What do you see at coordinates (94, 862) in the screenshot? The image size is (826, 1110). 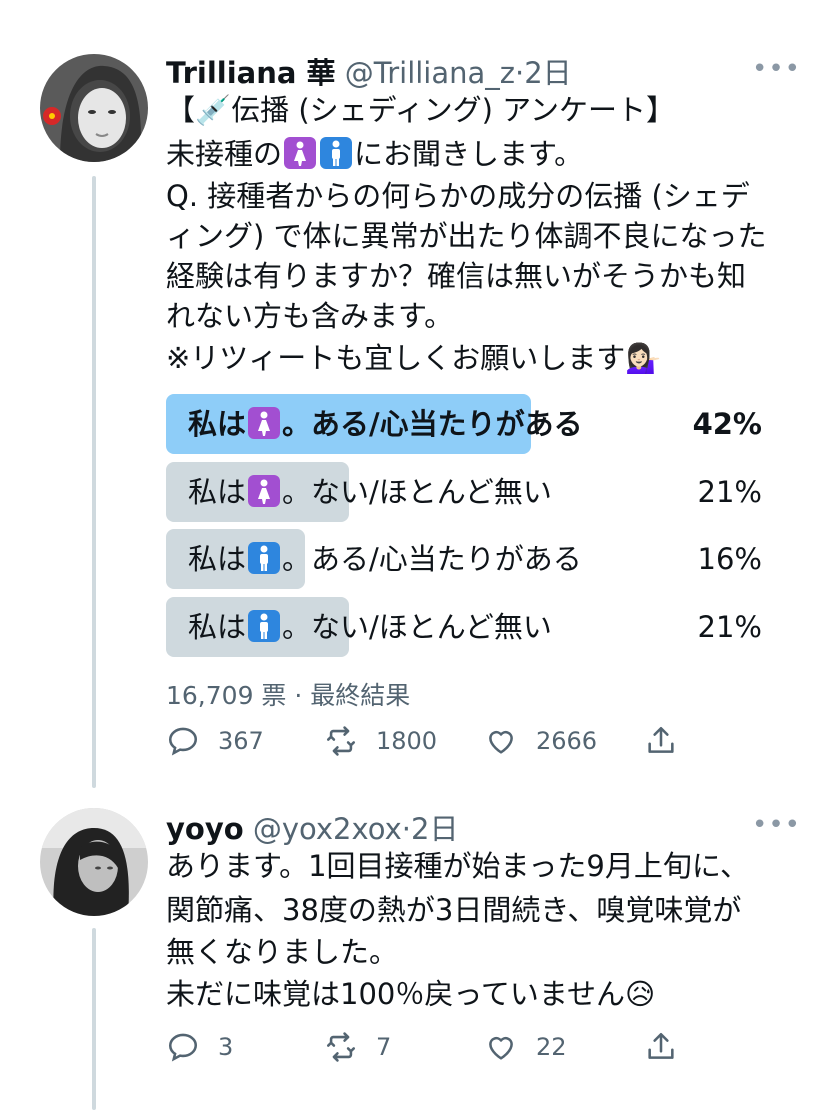 I see `avatar-yoyo` at bounding box center [94, 862].